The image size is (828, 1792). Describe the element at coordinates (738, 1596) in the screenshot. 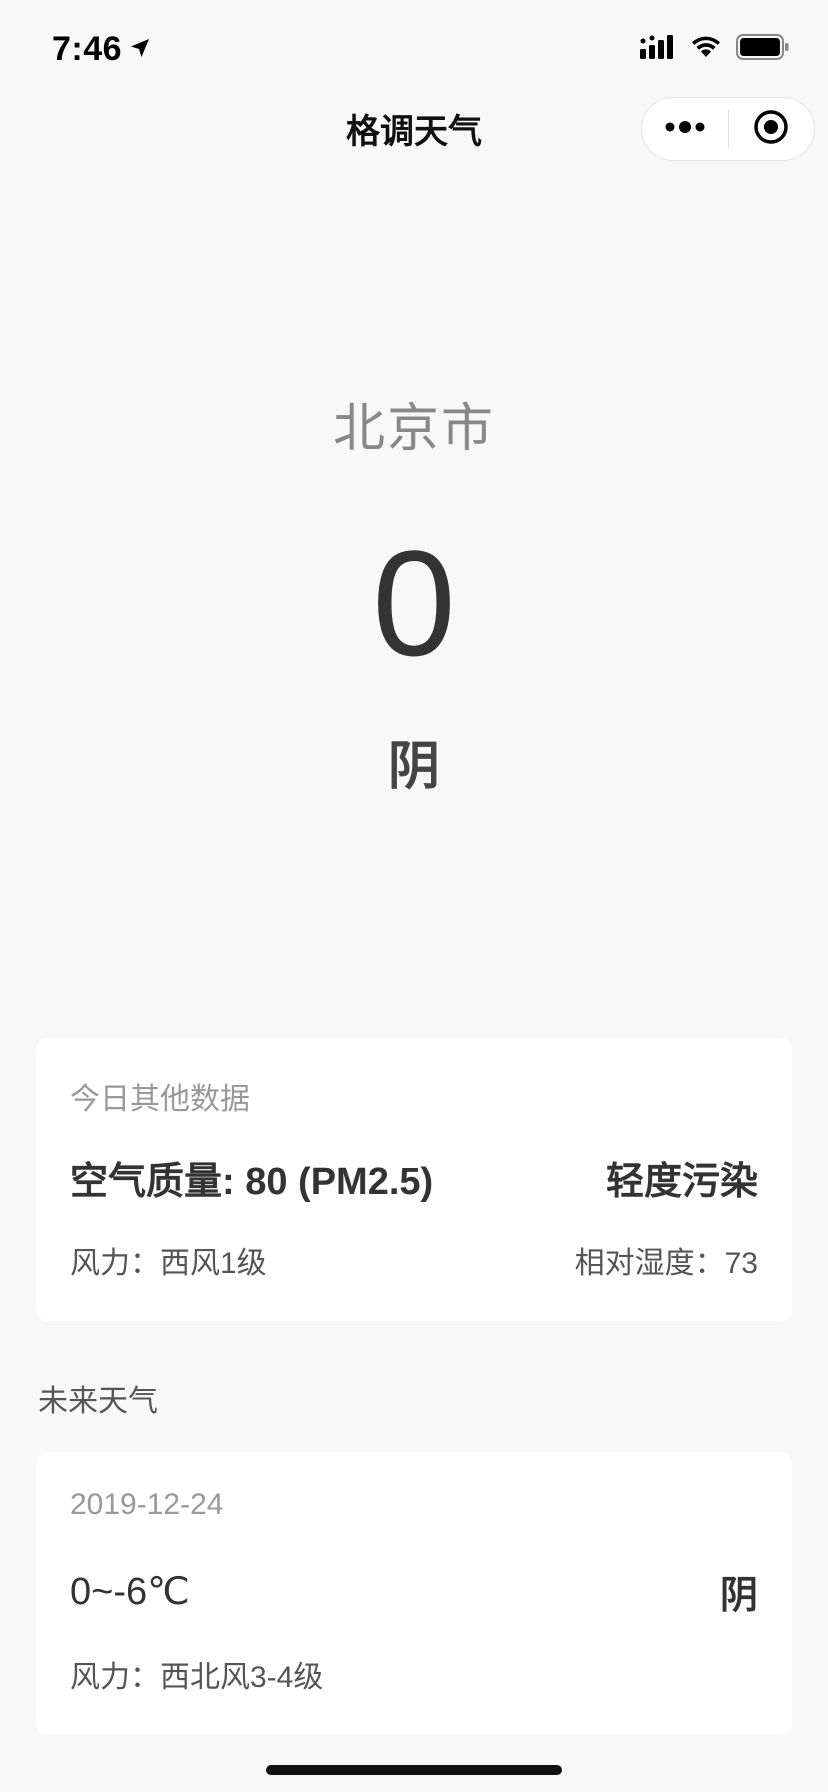

I see `forecast-condition: 阴` at that location.